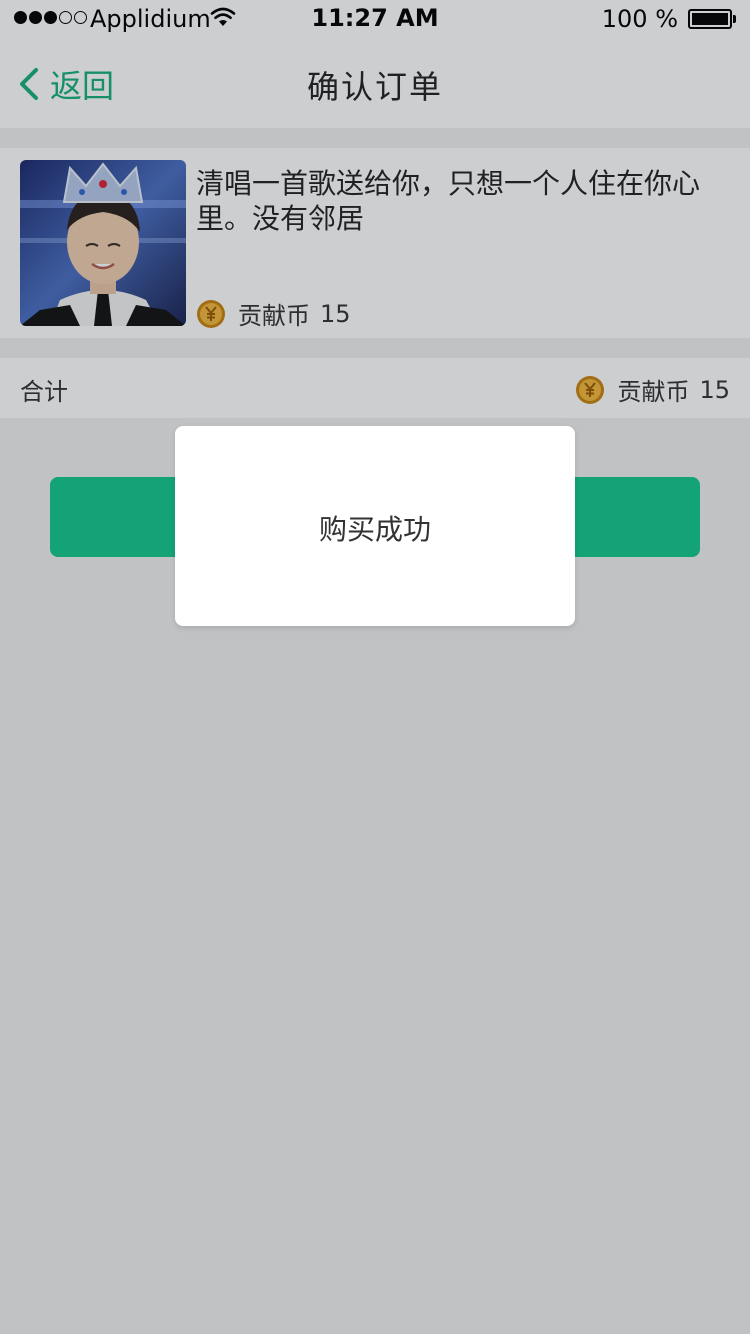 Image resolution: width=750 pixels, height=1334 pixels. Describe the element at coordinates (374, 529) in the screenshot. I see `toast-message: 购买成功` at that location.